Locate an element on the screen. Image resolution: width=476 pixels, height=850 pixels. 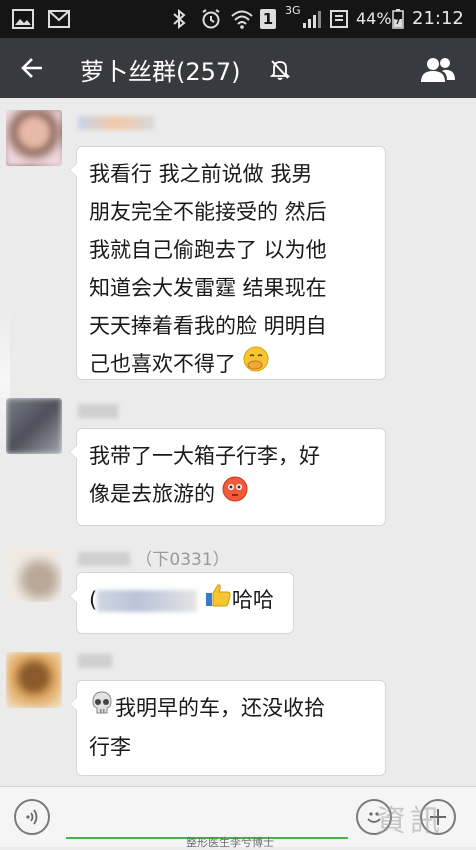
chat-header: 萝卜丝群(257) is located at coordinates (238, 68).